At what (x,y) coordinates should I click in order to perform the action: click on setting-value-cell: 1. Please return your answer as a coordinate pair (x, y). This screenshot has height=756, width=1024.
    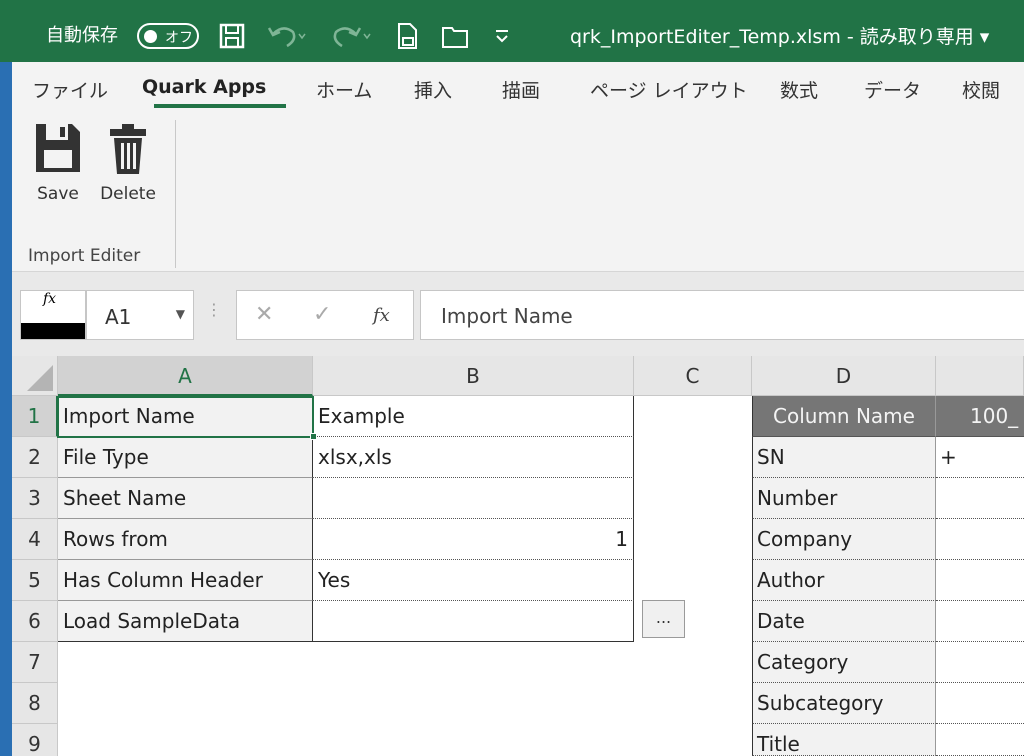
    Looking at the image, I should click on (473, 539).